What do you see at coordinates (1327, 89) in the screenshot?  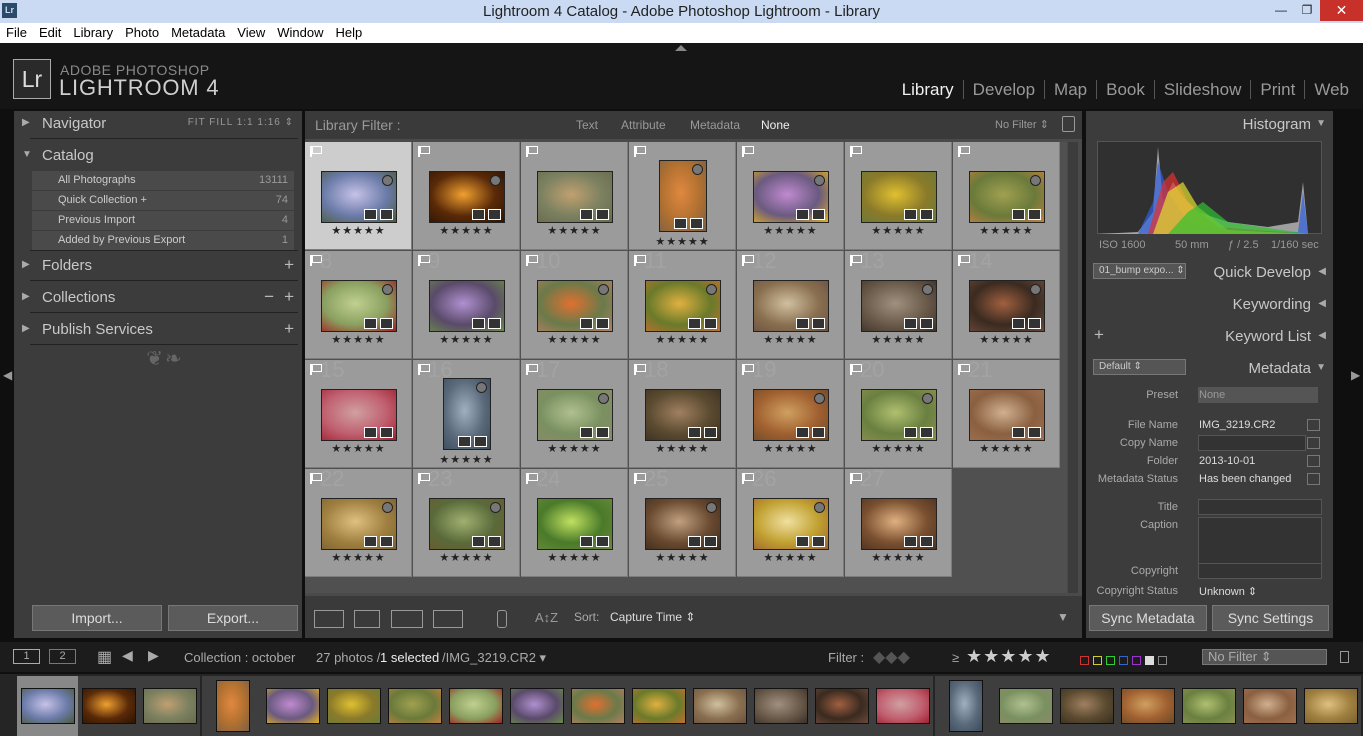 I see `module-web: Web` at bounding box center [1327, 89].